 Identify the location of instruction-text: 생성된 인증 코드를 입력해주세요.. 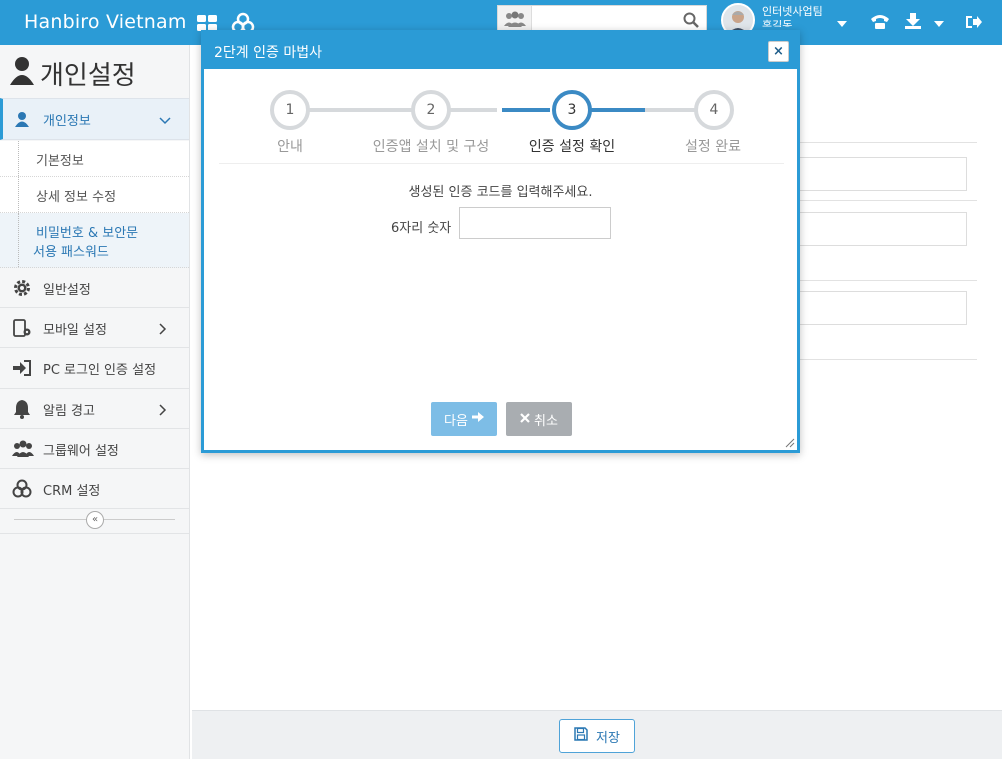
(500, 192).